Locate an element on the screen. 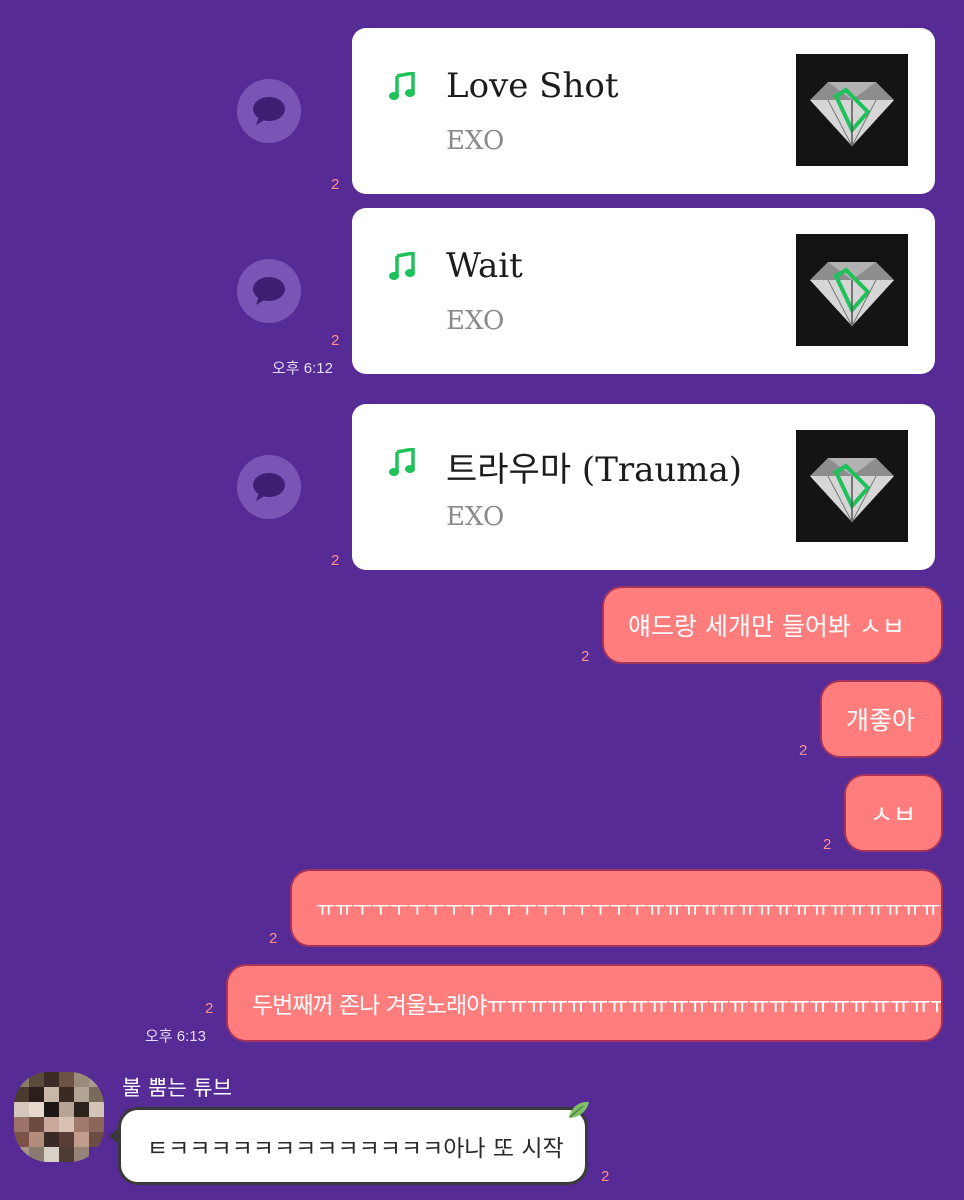  sender-name: 불 뿜는 튜브 is located at coordinates (177, 1088).